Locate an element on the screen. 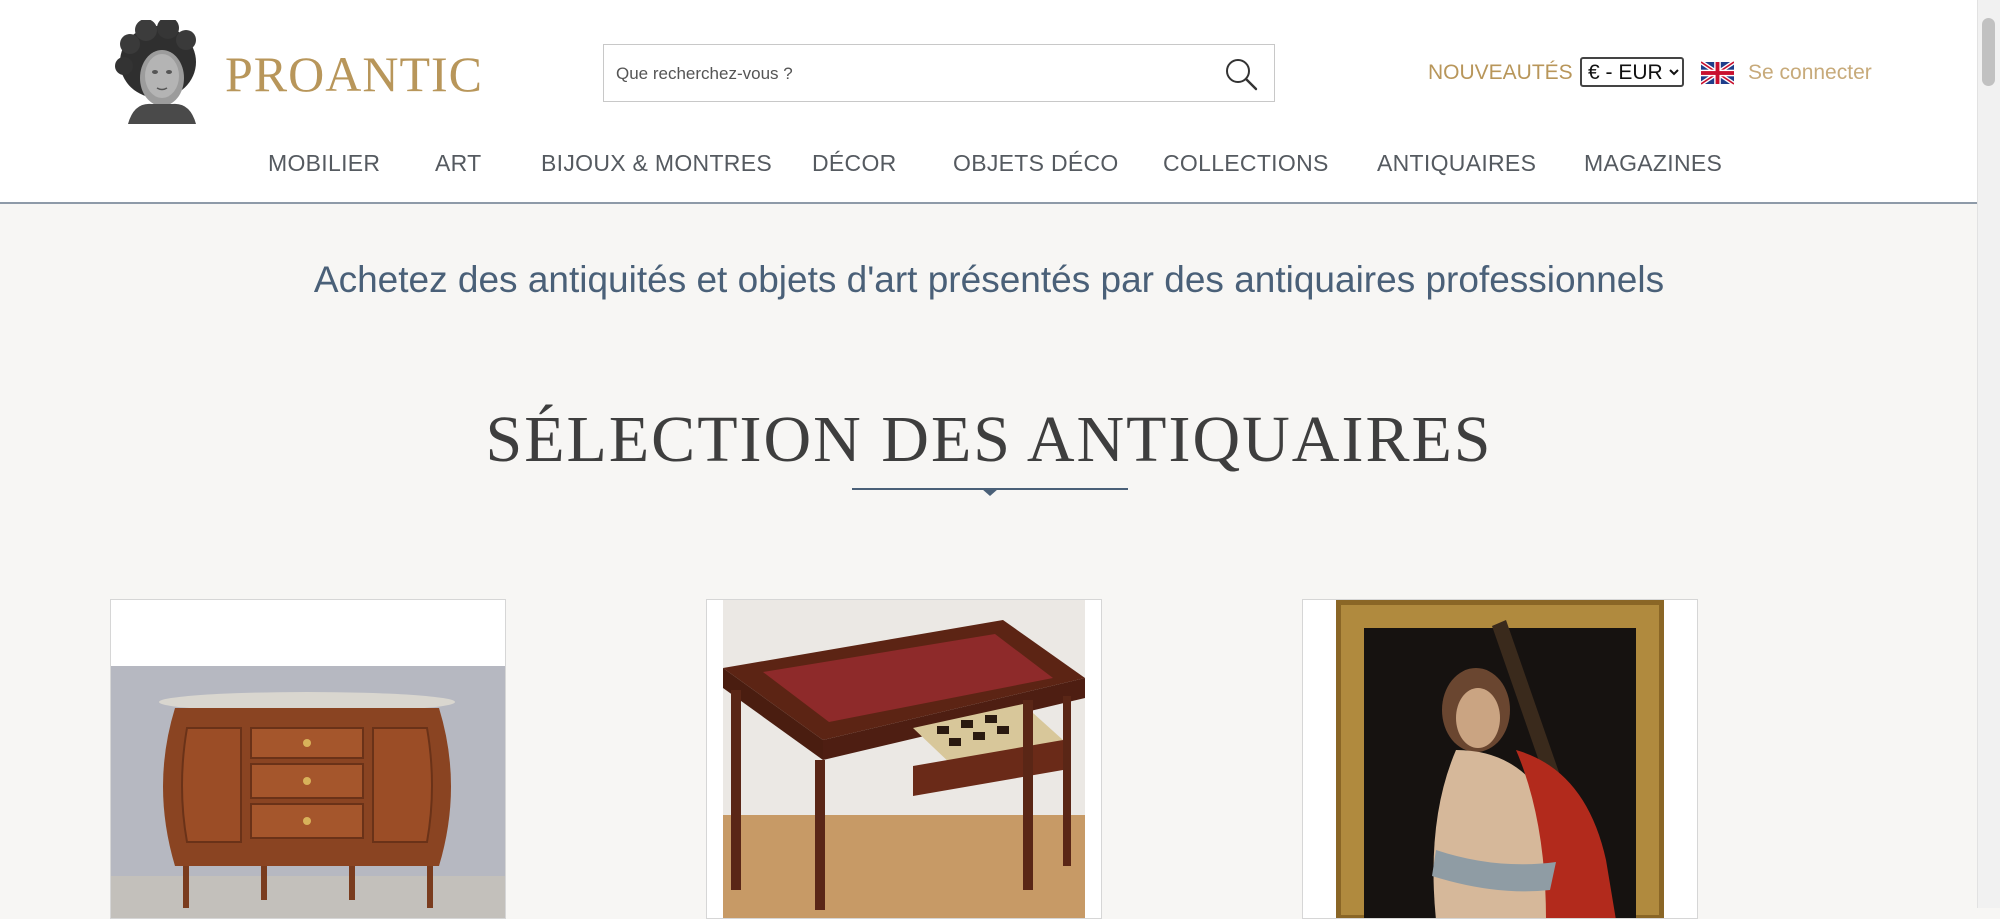 Image resolution: width=2000 pixels, height=919 pixels. search-box is located at coordinates (939, 73).